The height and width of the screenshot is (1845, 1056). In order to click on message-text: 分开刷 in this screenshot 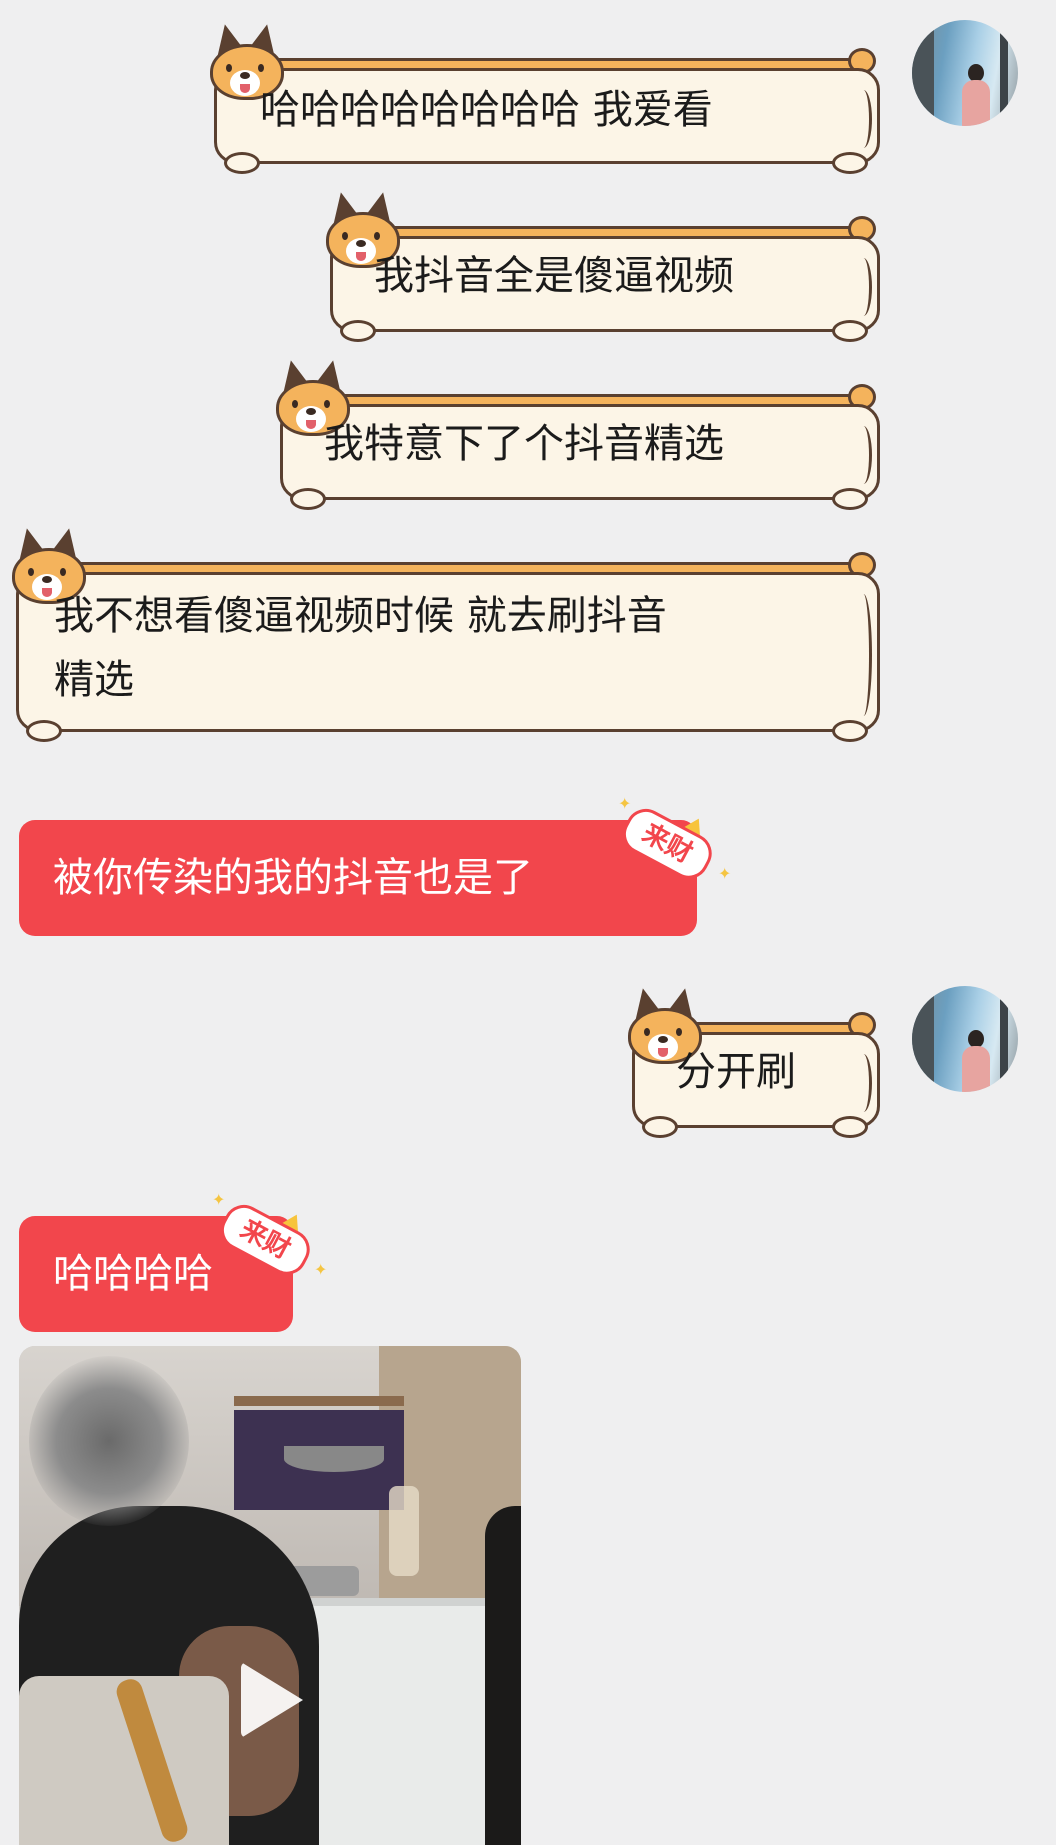, I will do `click(736, 1072)`.